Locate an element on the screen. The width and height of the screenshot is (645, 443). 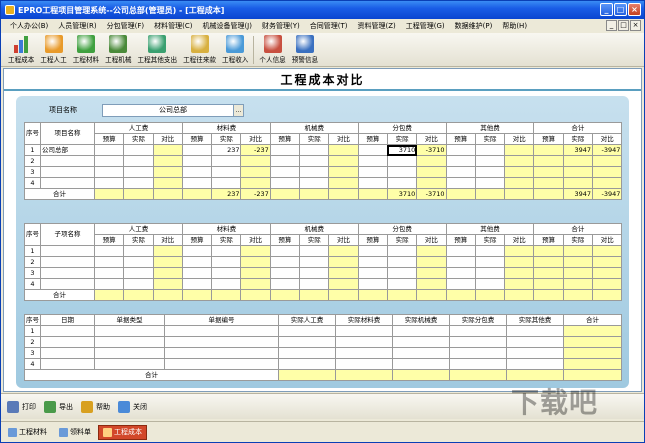
menu-item-0: 个人办公(B) is located at coordinates (29, 26).